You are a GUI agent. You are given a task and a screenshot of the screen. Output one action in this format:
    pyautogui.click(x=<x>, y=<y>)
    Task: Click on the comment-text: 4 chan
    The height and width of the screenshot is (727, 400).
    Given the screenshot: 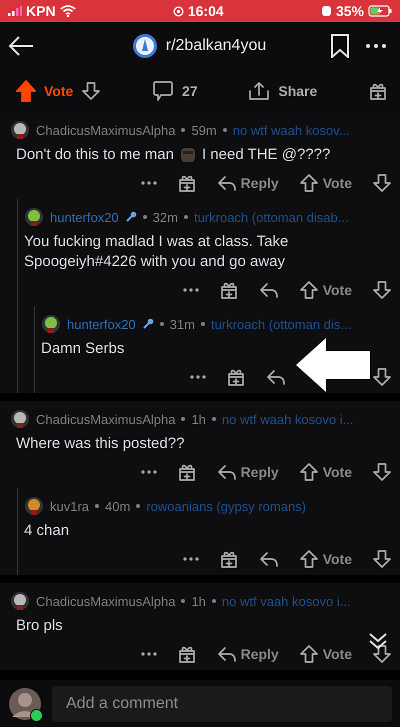 What is the action you would take?
    pyautogui.click(x=47, y=531)
    